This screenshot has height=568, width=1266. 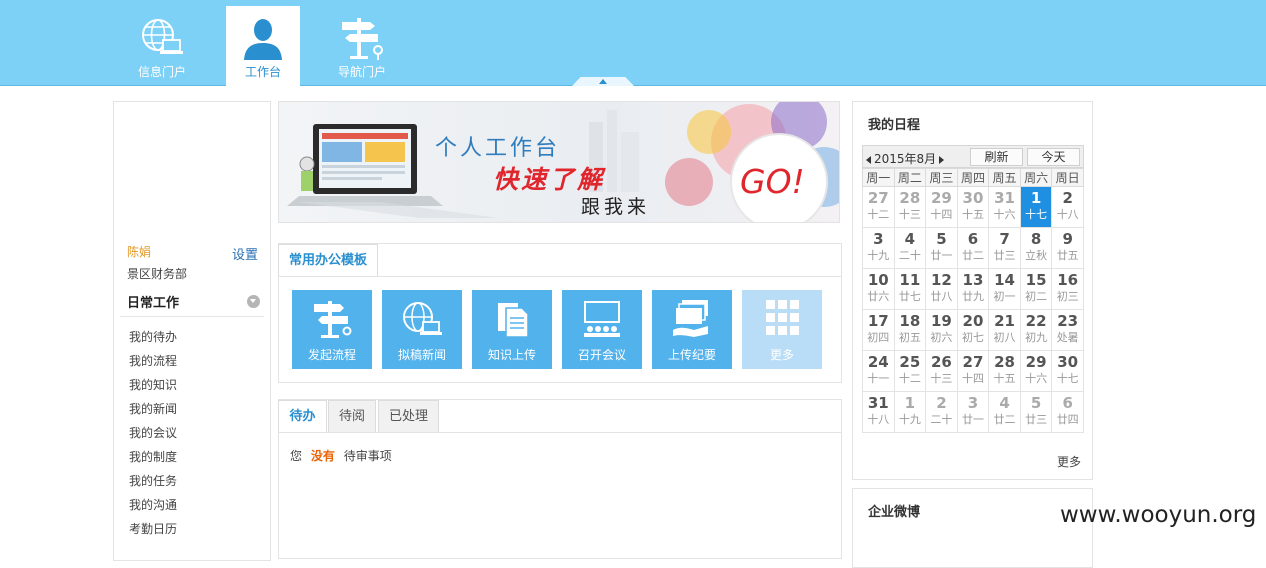 What do you see at coordinates (878, 371) in the screenshot?
I see `calendar-day: 24 十一` at bounding box center [878, 371].